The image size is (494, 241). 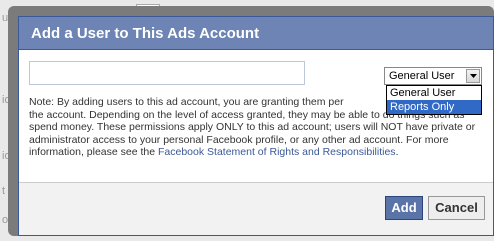 What do you see at coordinates (397, 152) in the screenshot?
I see `note-text-end: .` at bounding box center [397, 152].